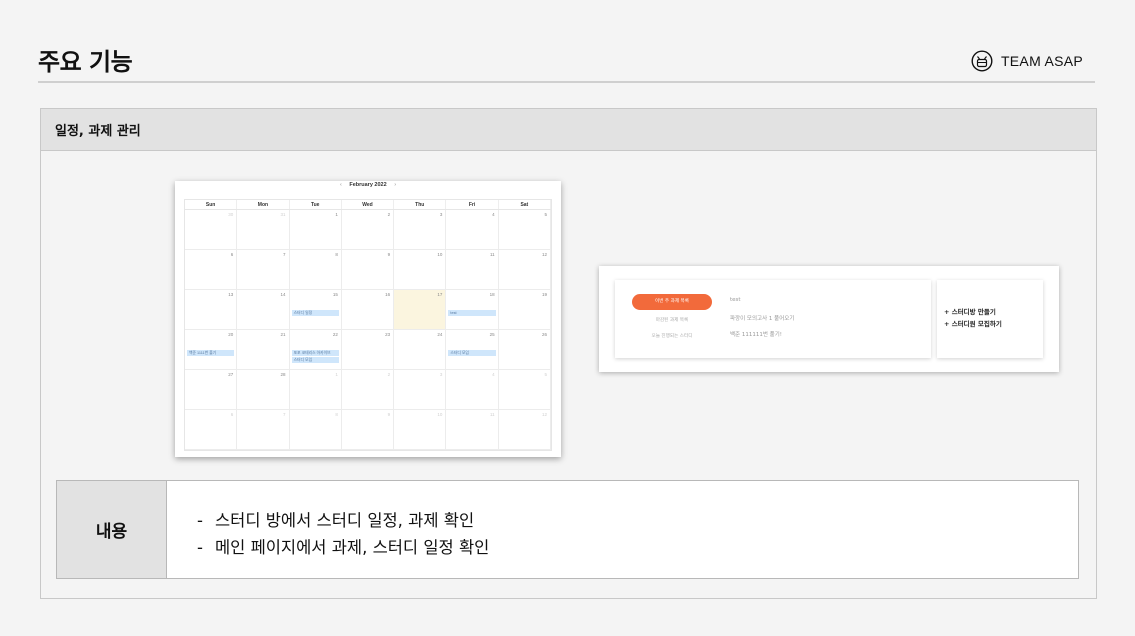  I want to click on study-actions-card: + 스터디방 만들기 + 스터디원 모집하기, so click(990, 319).